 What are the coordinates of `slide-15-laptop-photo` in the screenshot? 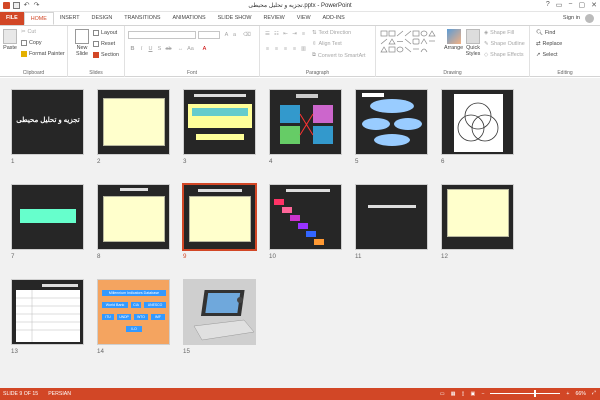 It's located at (219, 312).